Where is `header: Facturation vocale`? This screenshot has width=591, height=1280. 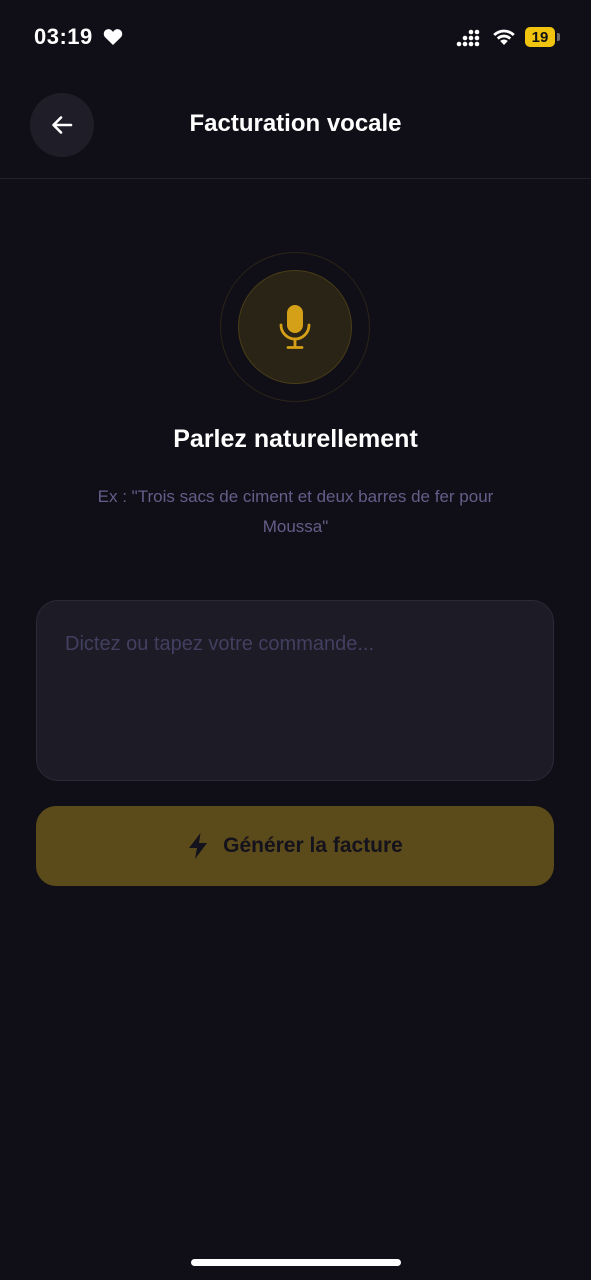
header: Facturation vocale is located at coordinates (295, 127).